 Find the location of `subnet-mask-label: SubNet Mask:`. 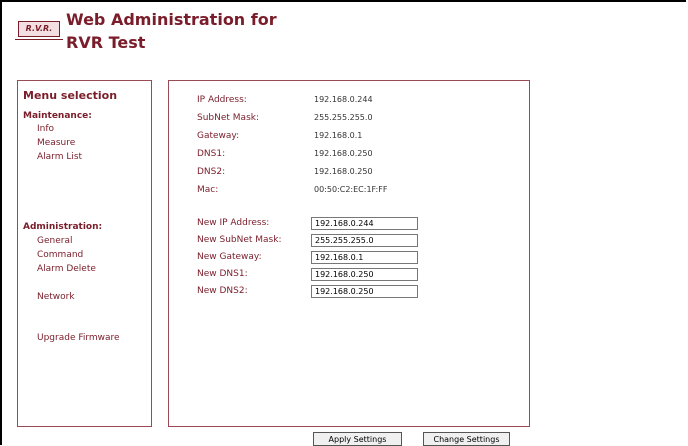

subnet-mask-label: SubNet Mask: is located at coordinates (228, 118).